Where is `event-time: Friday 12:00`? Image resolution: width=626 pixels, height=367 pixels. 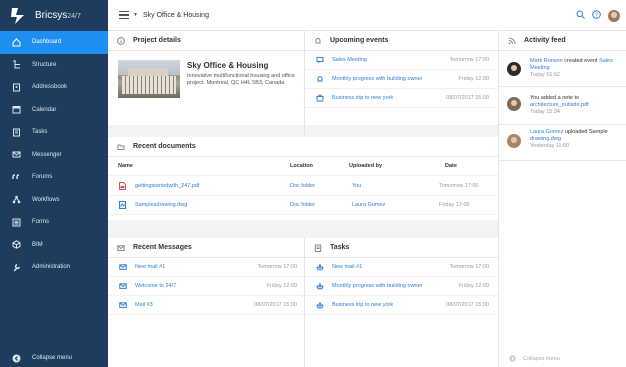 event-time: Friday 12:00 is located at coordinates (473, 79).